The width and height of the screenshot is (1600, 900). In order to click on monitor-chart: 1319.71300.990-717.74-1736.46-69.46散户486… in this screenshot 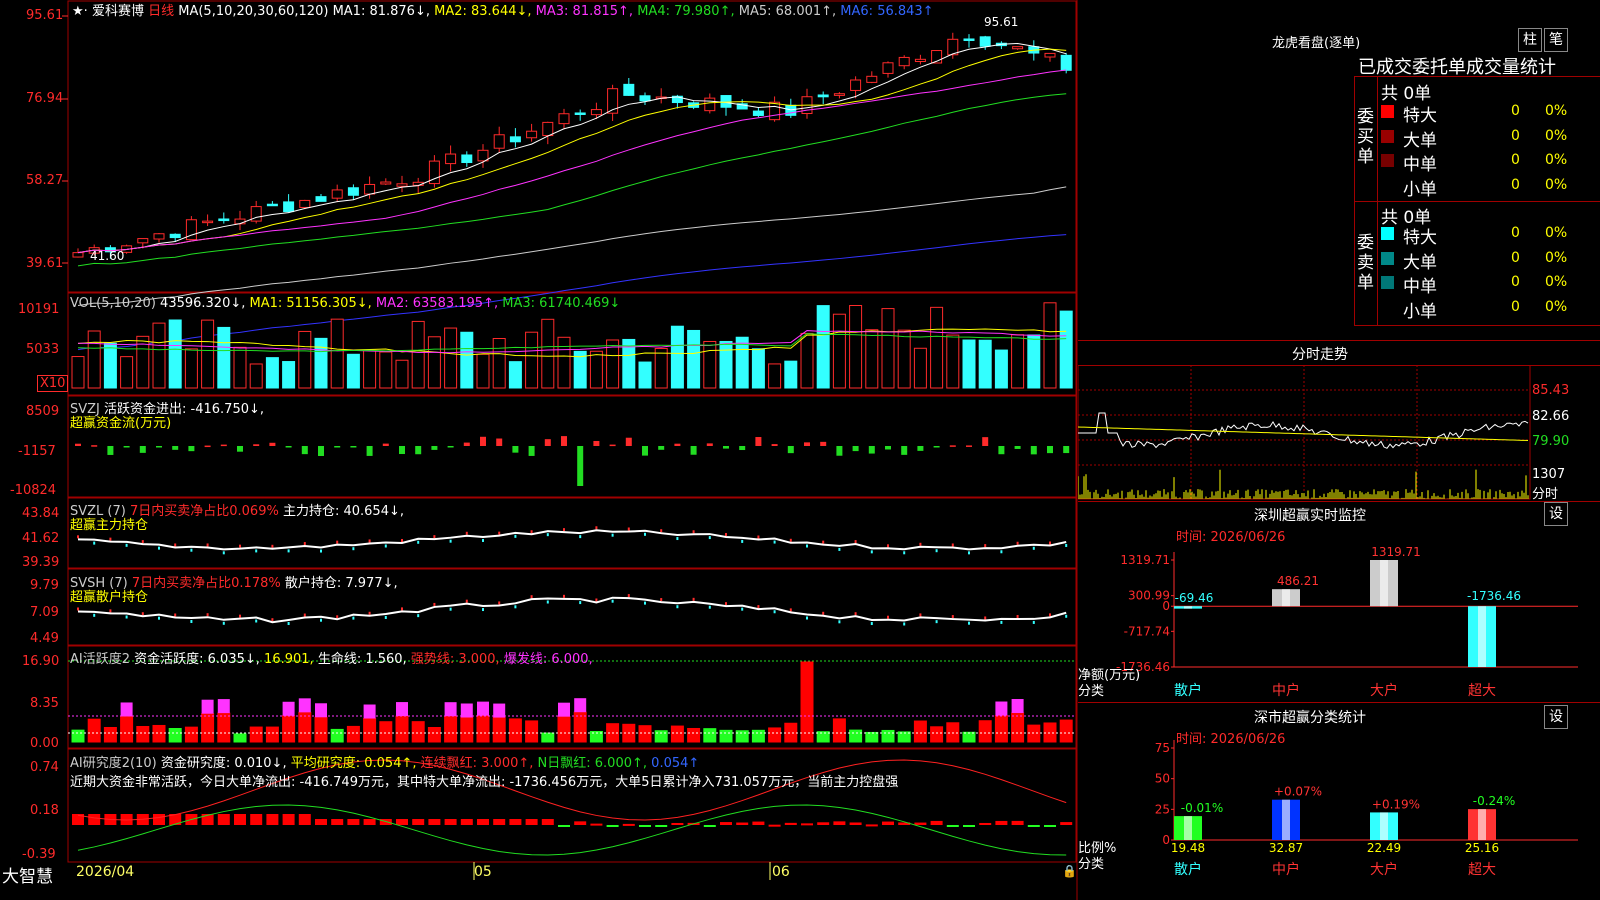, I will do `click(1339, 610)`.